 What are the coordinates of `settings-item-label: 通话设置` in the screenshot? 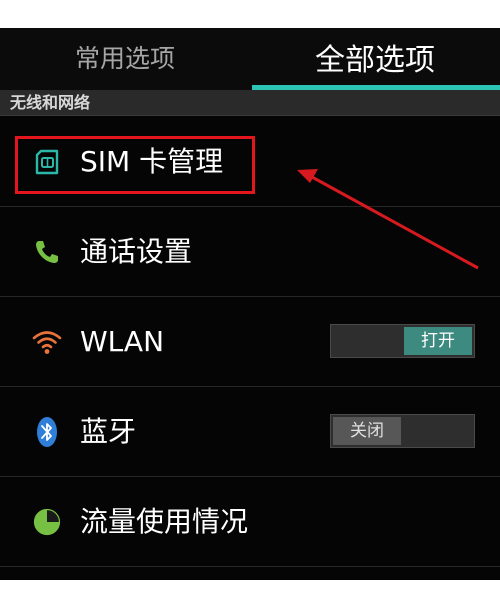 It's located at (136, 251).